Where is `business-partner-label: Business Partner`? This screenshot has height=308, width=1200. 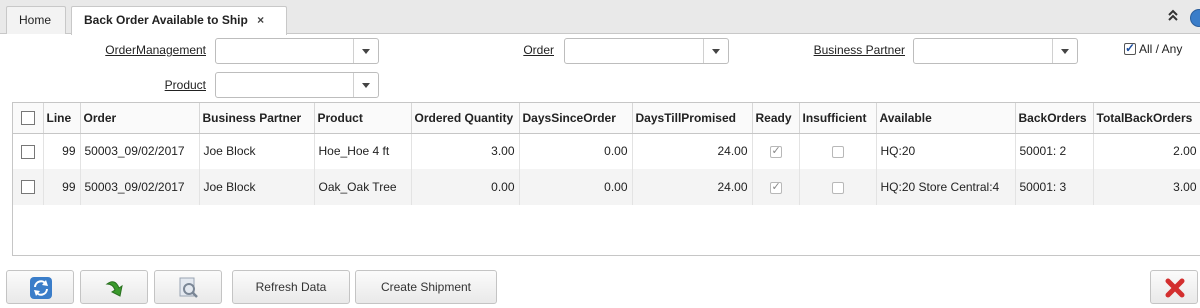
business-partner-label: Business Partner is located at coordinates (859, 50).